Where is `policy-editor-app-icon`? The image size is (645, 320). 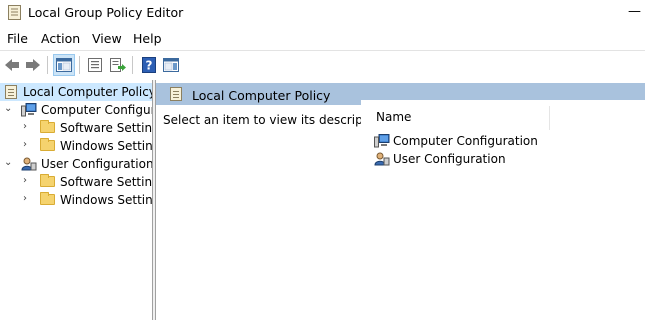
policy-editor-app-icon is located at coordinates (14, 12).